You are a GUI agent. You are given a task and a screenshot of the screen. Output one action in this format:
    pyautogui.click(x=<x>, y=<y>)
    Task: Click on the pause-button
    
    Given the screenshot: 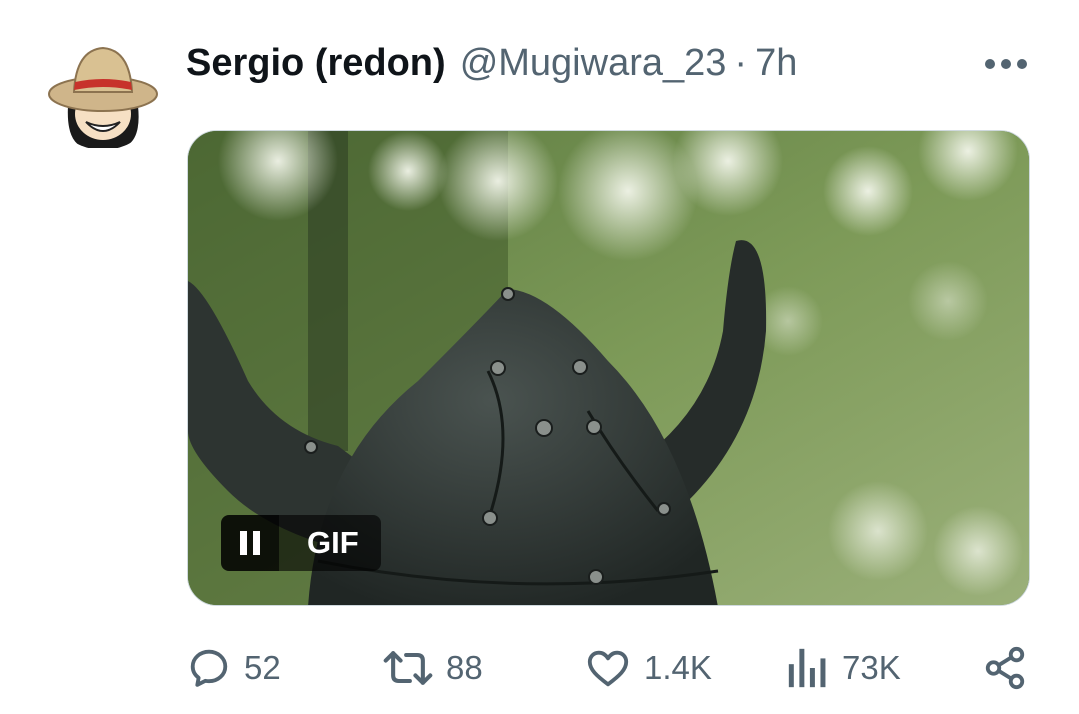 What is the action you would take?
    pyautogui.click(x=250, y=543)
    